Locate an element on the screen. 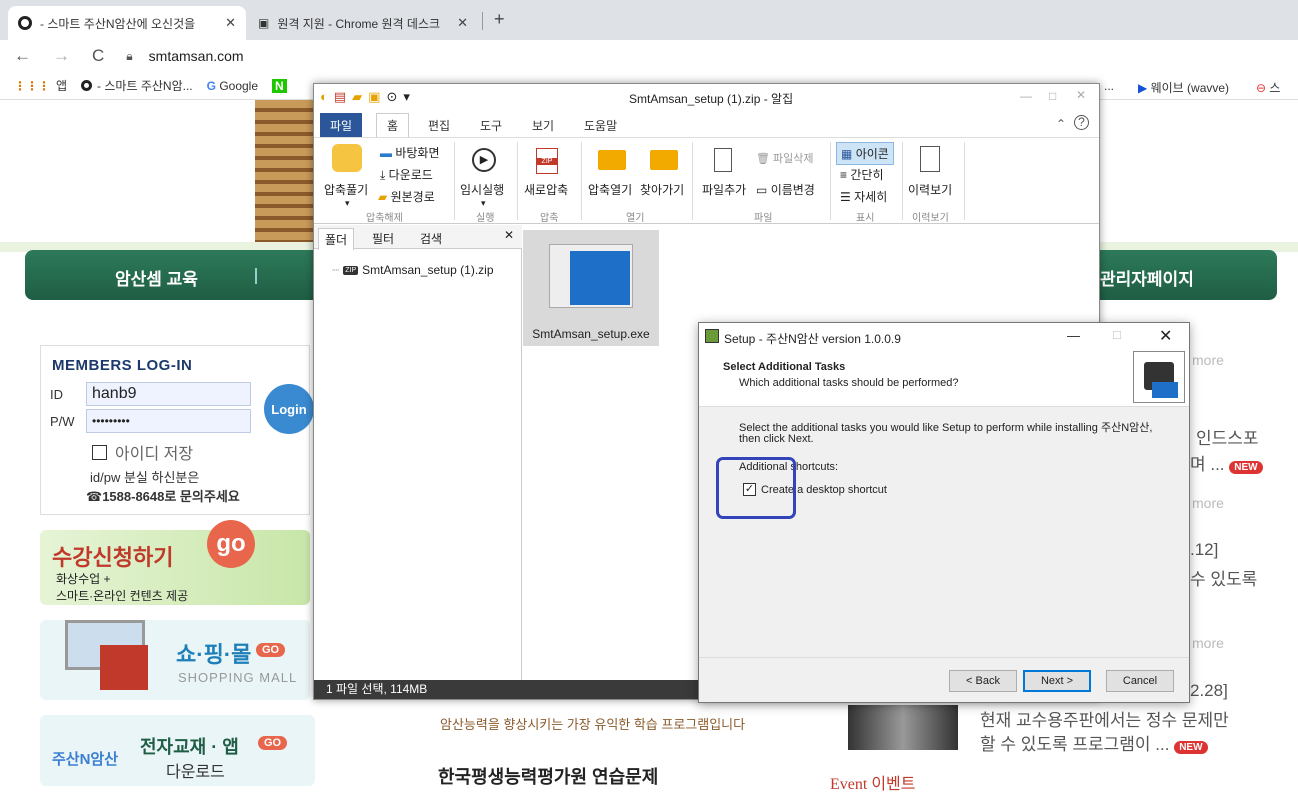 The width and height of the screenshot is (1298, 794). register-sub1: 화상수업 + is located at coordinates (83, 579).